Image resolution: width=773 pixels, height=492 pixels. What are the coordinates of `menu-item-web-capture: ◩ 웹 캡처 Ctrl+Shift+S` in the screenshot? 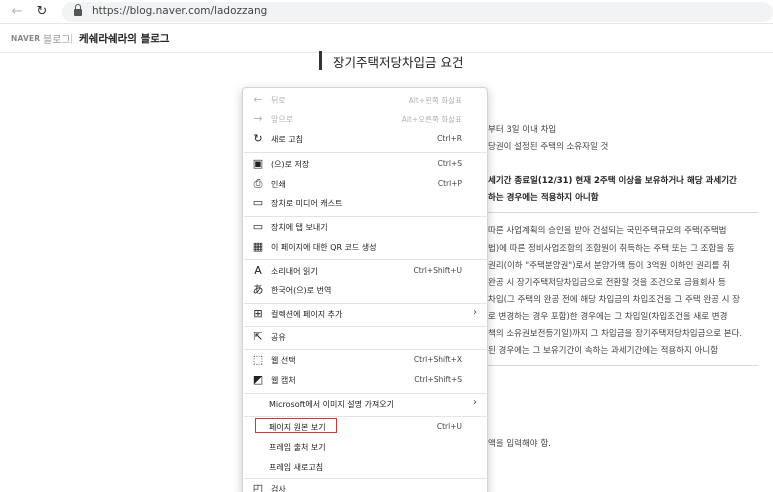 It's located at (365, 380).